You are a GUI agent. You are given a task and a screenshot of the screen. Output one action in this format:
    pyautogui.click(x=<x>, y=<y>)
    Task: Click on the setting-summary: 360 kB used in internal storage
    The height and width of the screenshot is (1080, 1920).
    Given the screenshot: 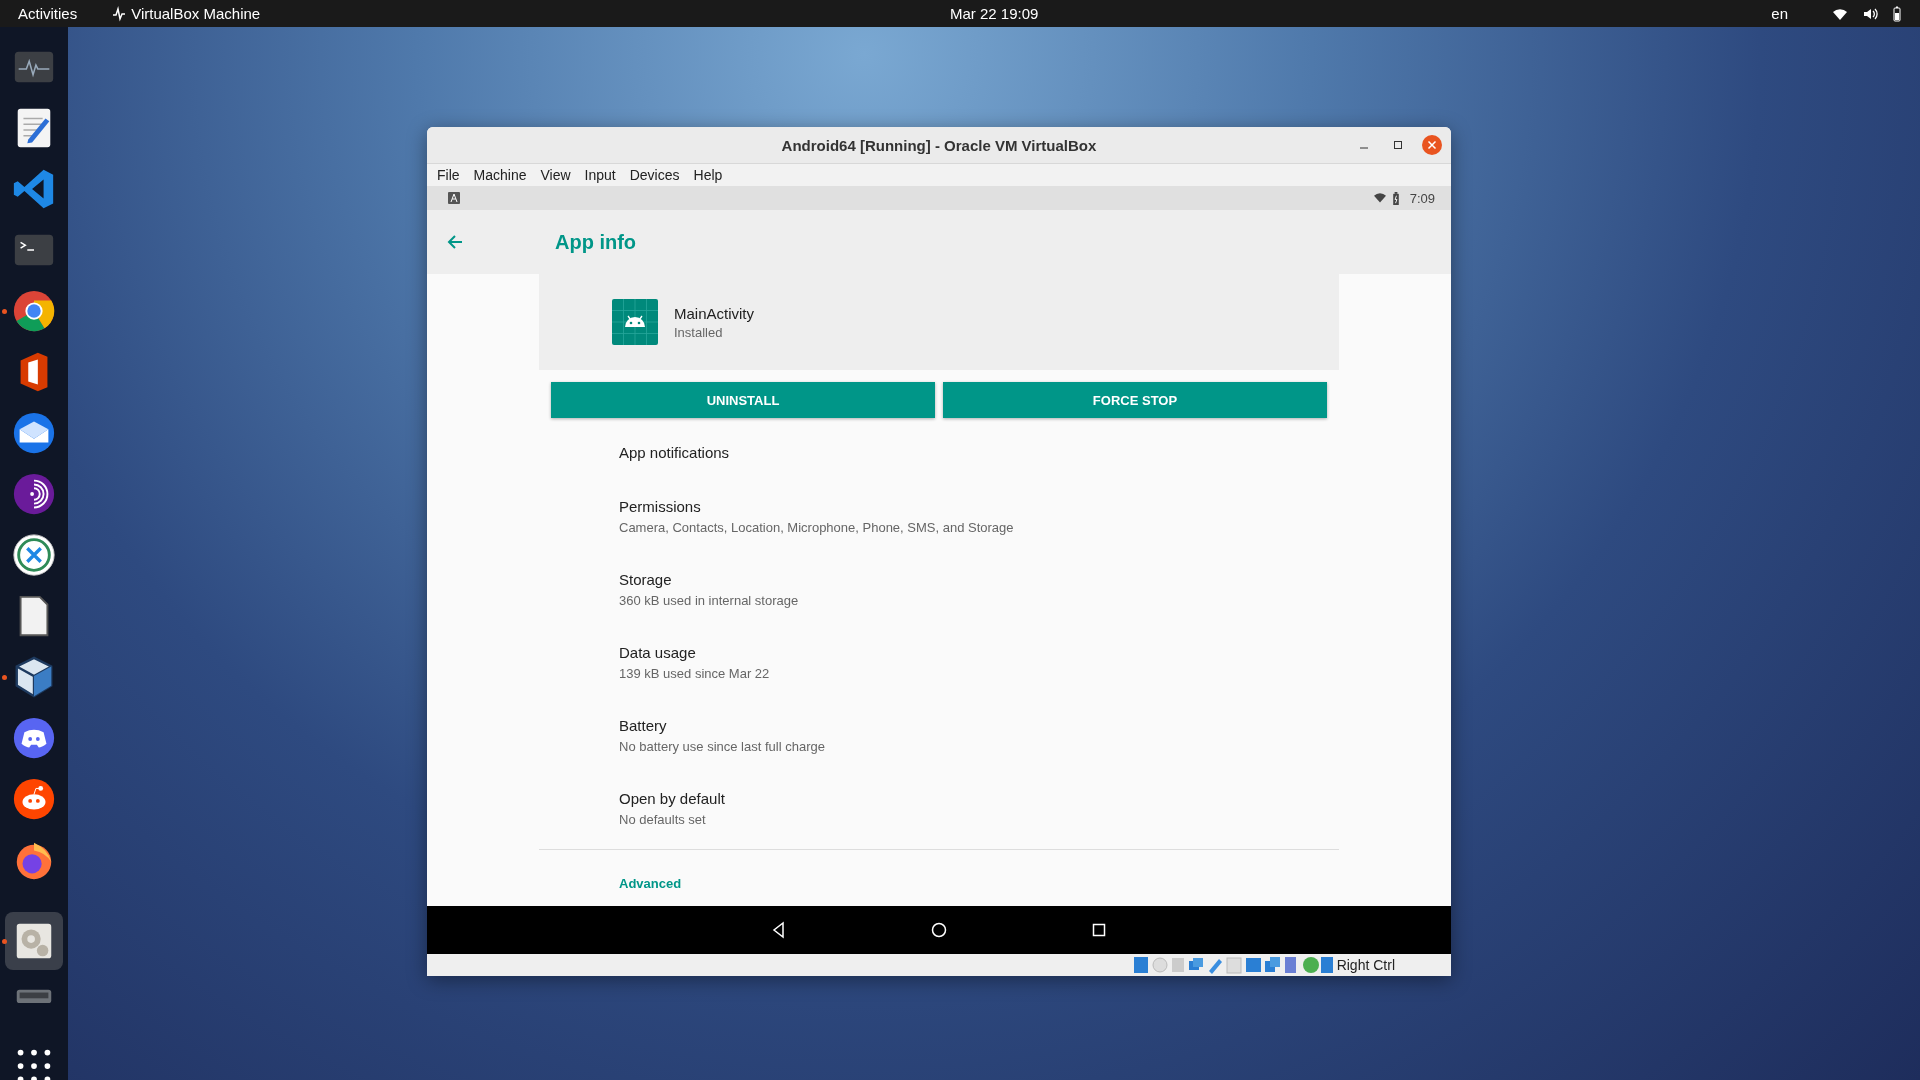 What is the action you would take?
    pyautogui.click(x=709, y=600)
    